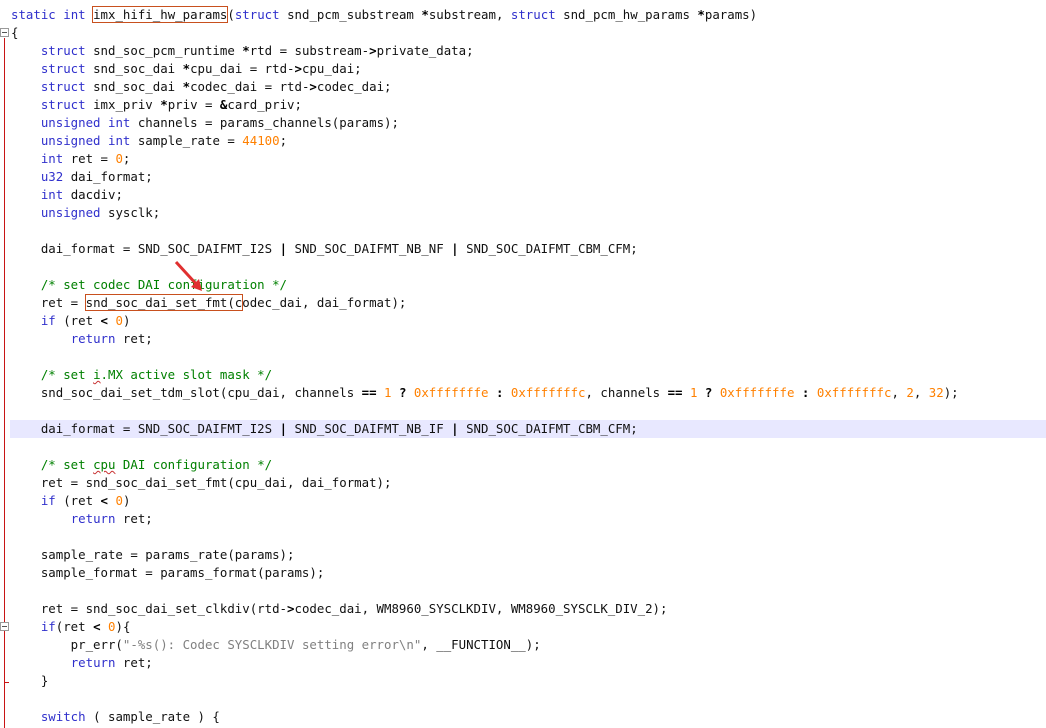  I want to click on code-line: {, so click(528, 33).